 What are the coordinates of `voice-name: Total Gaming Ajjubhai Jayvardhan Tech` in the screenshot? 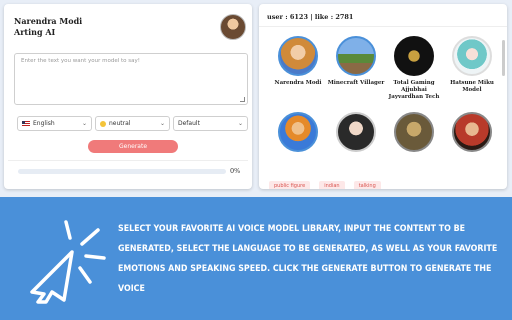 It's located at (414, 90).